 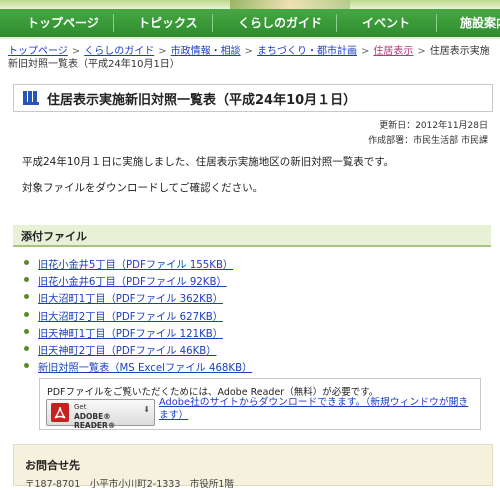 What do you see at coordinates (132, 280) in the screenshot?
I see `file-link: 旧花小金井6丁目（PDFファイル 92KB）` at bounding box center [132, 280].